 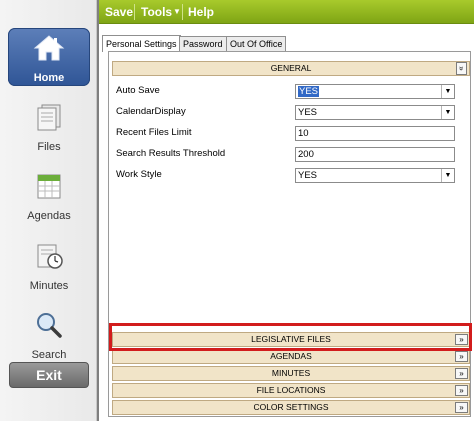 I want to click on section-title: MINUTES, so click(x=291, y=373).